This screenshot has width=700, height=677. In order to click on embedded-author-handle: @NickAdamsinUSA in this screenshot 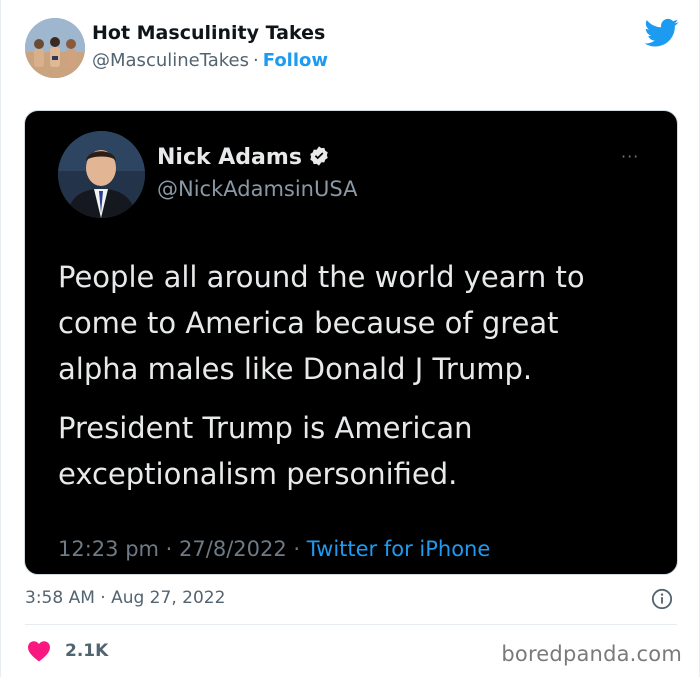, I will do `click(257, 189)`.